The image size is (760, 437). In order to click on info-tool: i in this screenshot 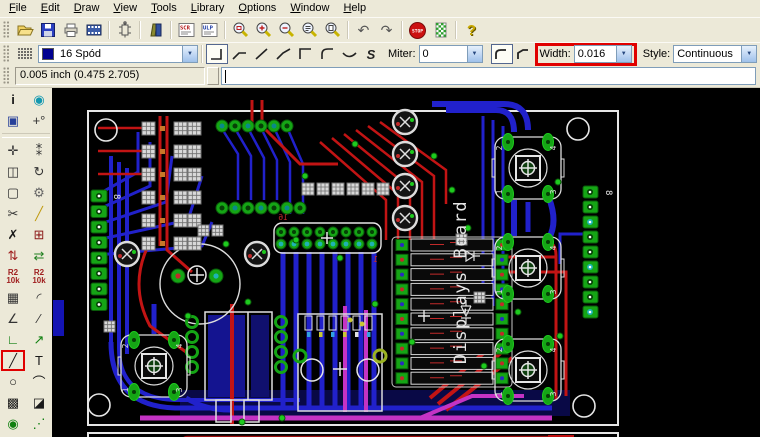, I will do `click(13, 99)`.